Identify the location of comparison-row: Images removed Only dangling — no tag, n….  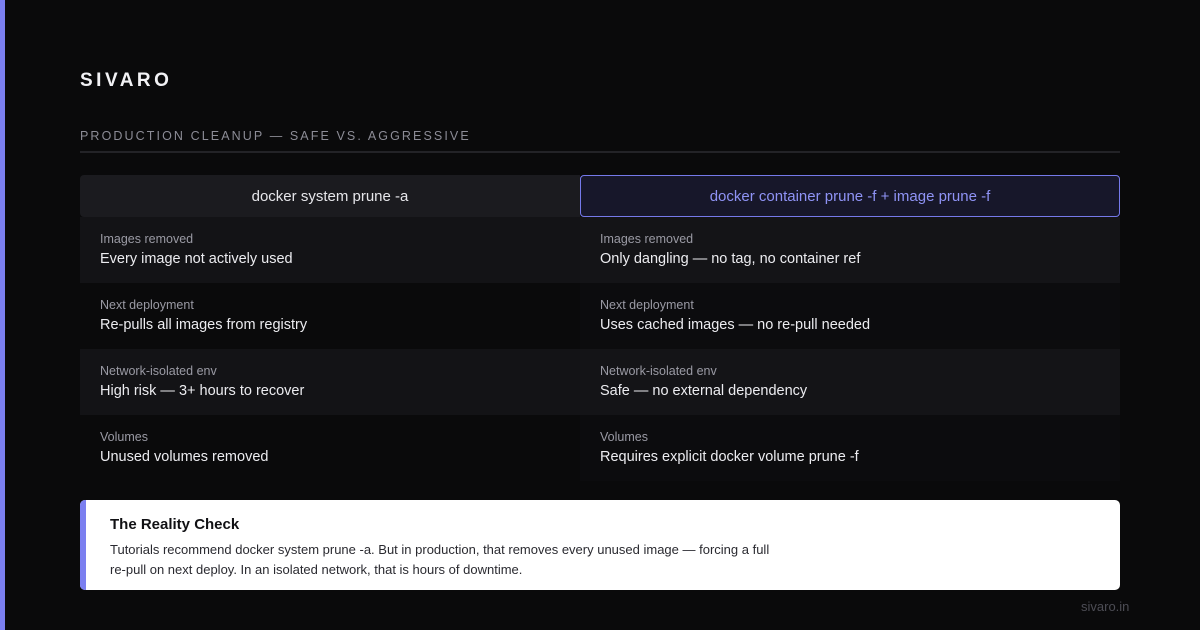
(850, 250).